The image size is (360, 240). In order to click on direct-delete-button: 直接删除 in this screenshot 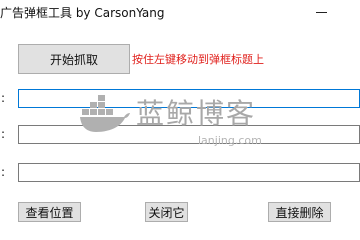, I will do `click(299, 212)`.